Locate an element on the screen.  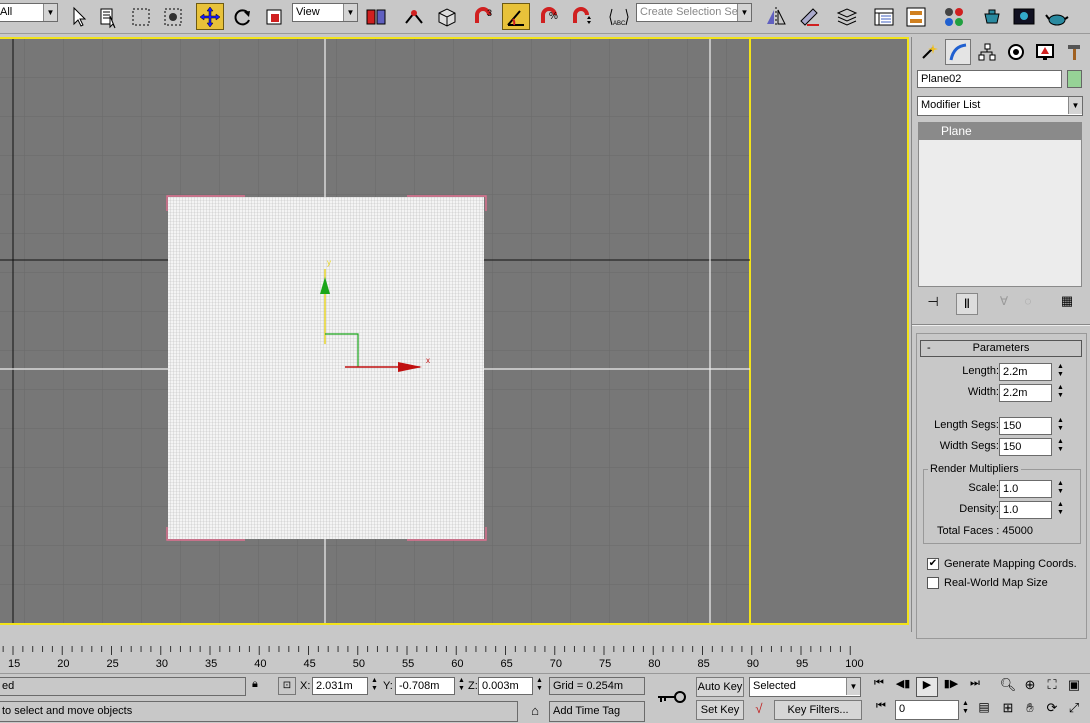
generate-mapping-checkbox: ✔ is located at coordinates (933, 564).